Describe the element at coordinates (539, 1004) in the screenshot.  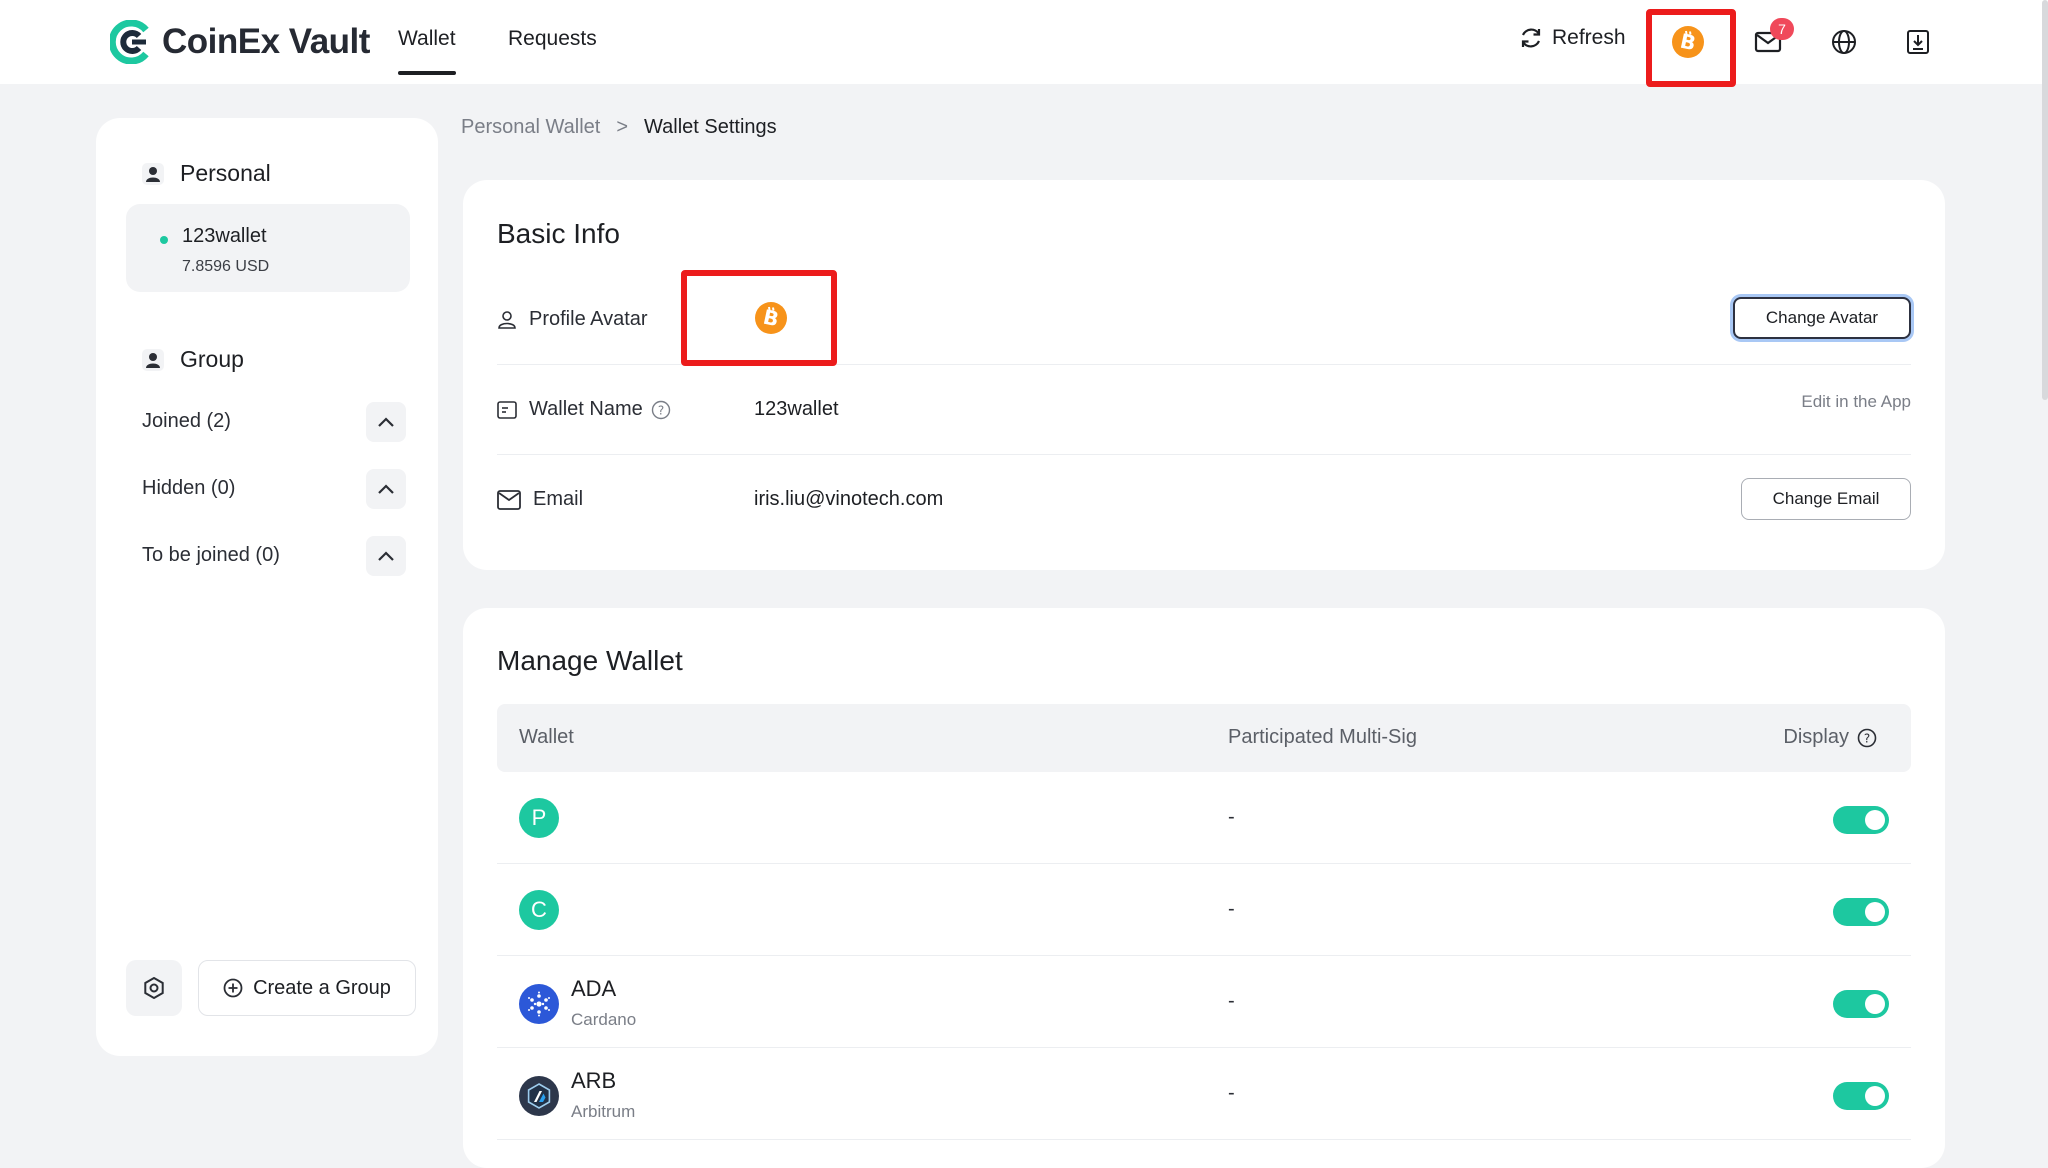
I see `cardano-icon` at that location.